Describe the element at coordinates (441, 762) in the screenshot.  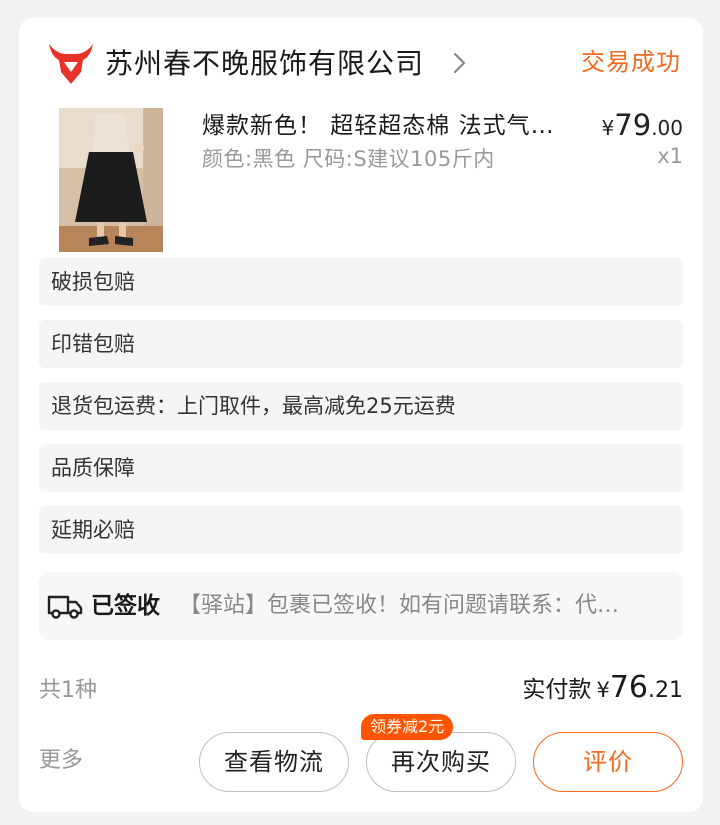
I see `buy-again-button: 再次购买` at that location.